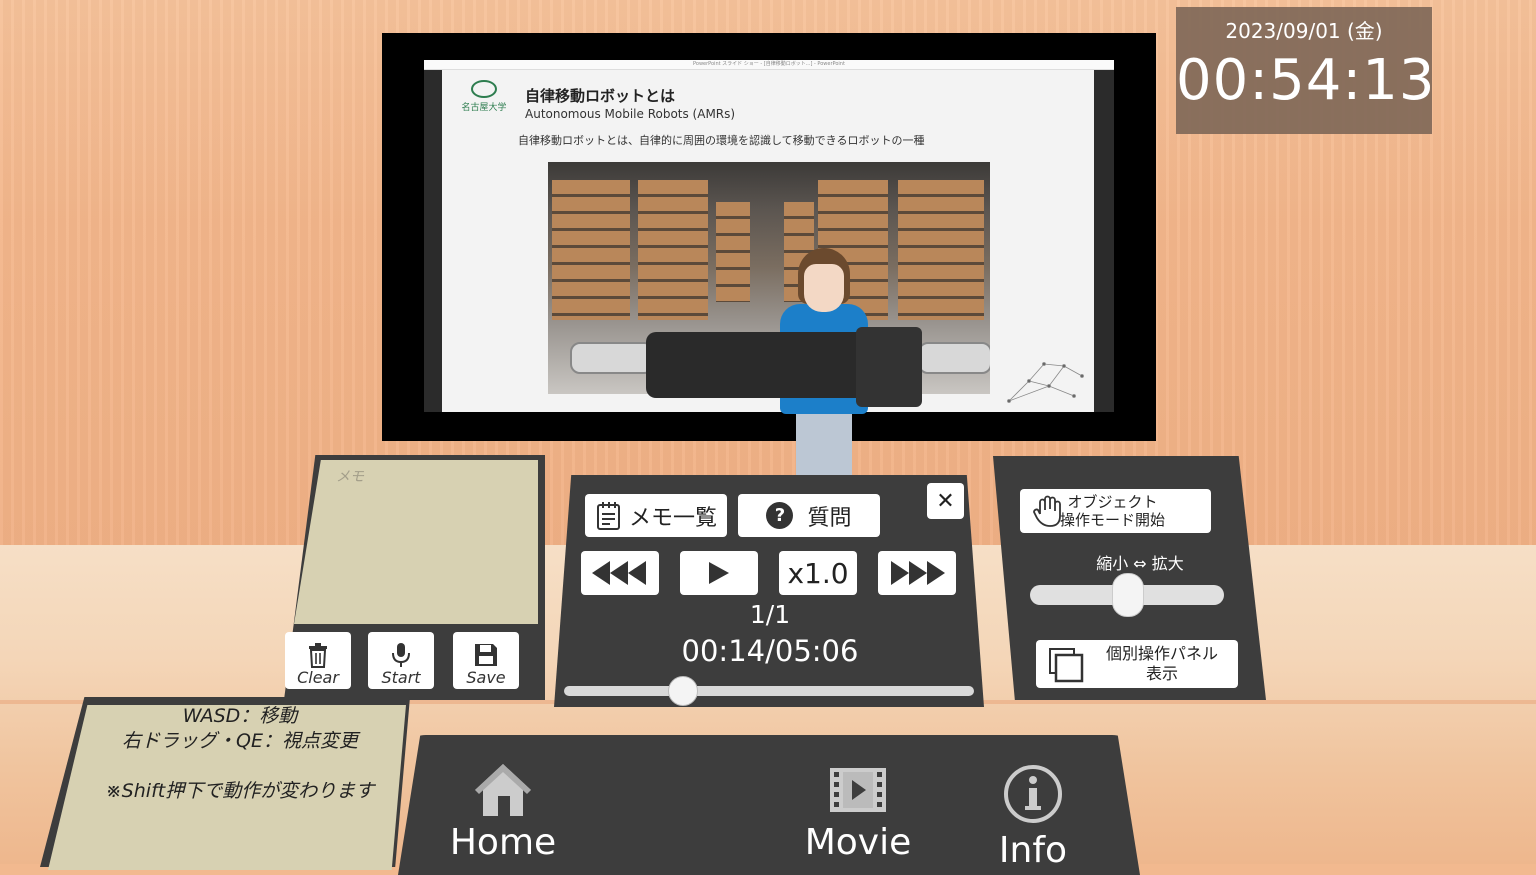  I want to click on nav-movie: Movie, so click(858, 811).